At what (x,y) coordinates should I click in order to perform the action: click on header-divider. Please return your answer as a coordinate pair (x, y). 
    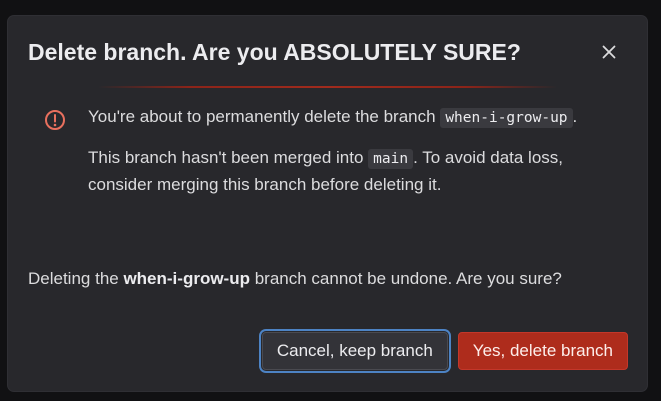
    Looking at the image, I should click on (327, 87).